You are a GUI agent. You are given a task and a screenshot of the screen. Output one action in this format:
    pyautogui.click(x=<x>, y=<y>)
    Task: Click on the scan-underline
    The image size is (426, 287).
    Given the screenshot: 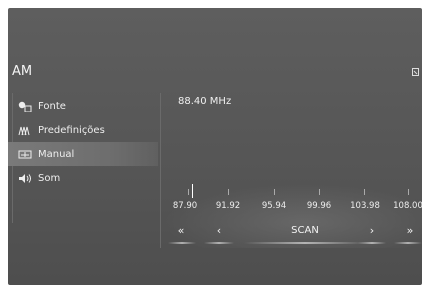 What is the action you would take?
    pyautogui.click(x=305, y=243)
    